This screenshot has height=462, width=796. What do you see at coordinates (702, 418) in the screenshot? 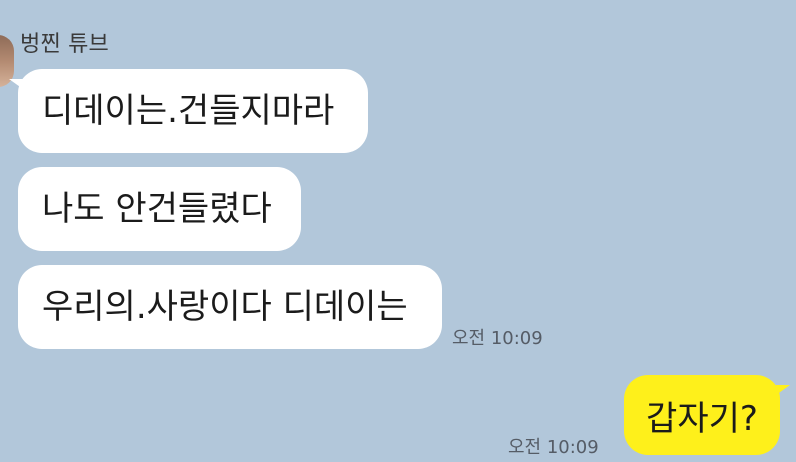
I see `message-text: 갑자기?` at bounding box center [702, 418].